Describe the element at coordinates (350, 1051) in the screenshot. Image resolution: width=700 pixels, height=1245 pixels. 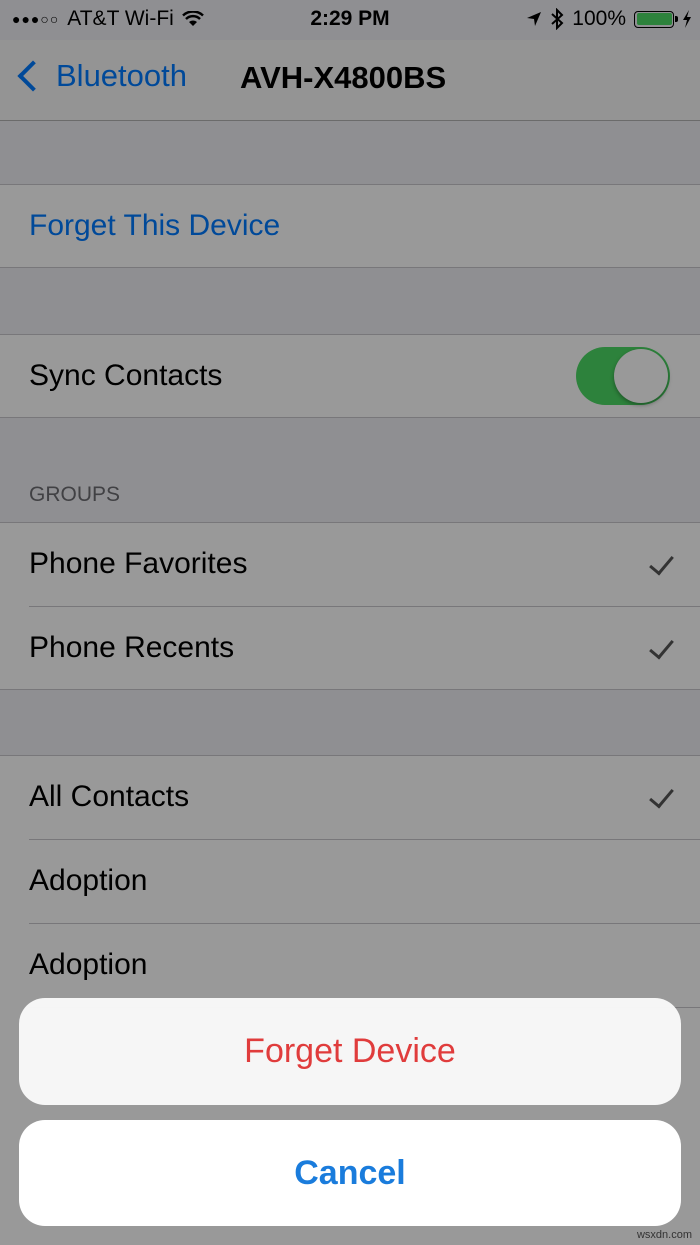
I see `forget-device-button: Forget Device` at that location.